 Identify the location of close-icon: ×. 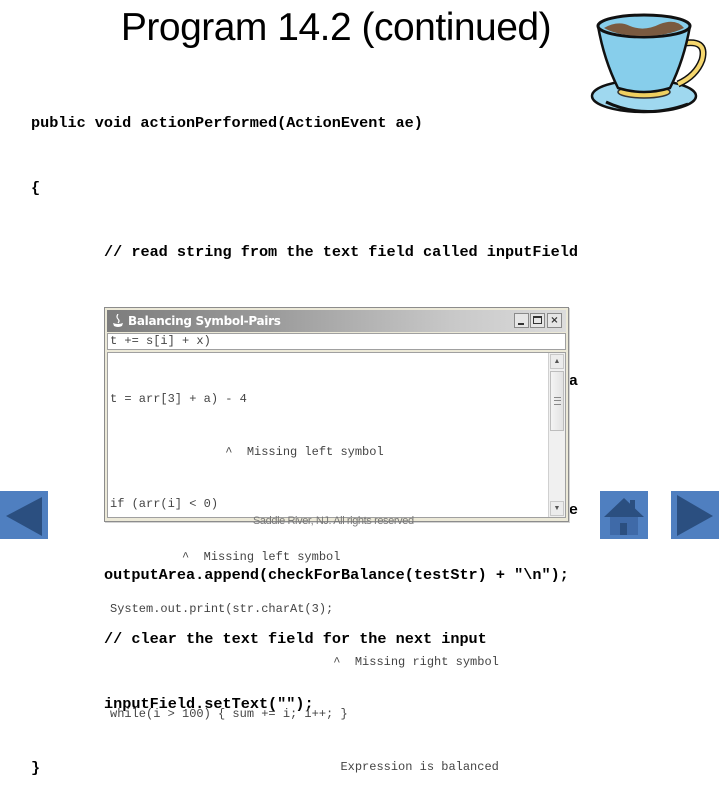
(554, 320).